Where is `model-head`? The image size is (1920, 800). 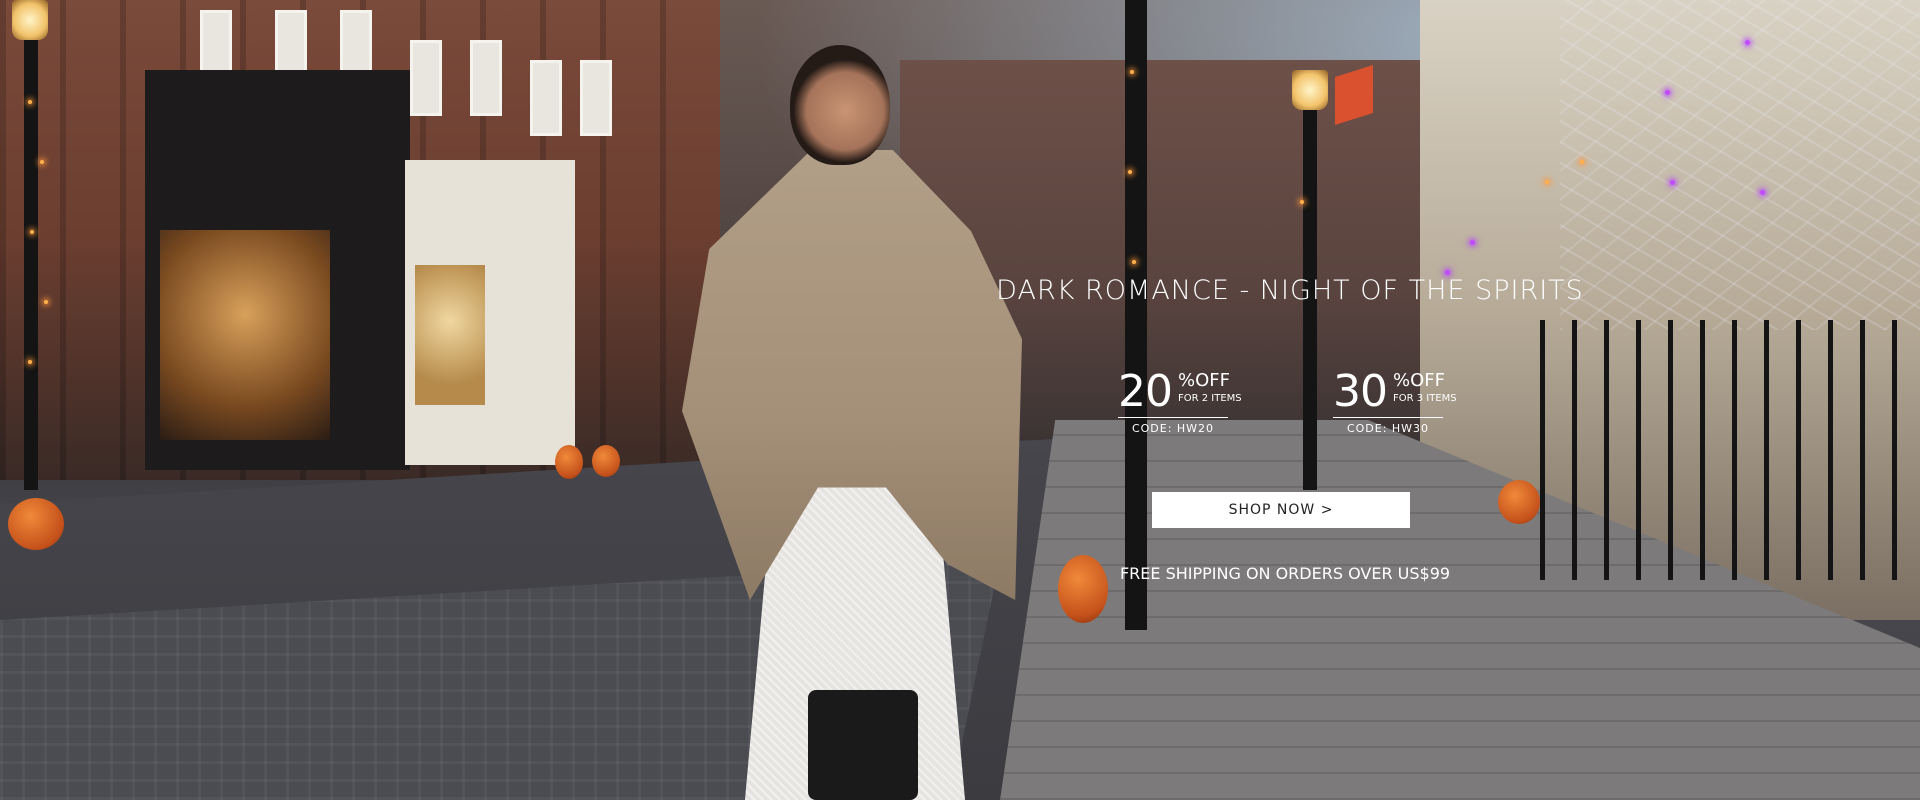 model-head is located at coordinates (840, 105).